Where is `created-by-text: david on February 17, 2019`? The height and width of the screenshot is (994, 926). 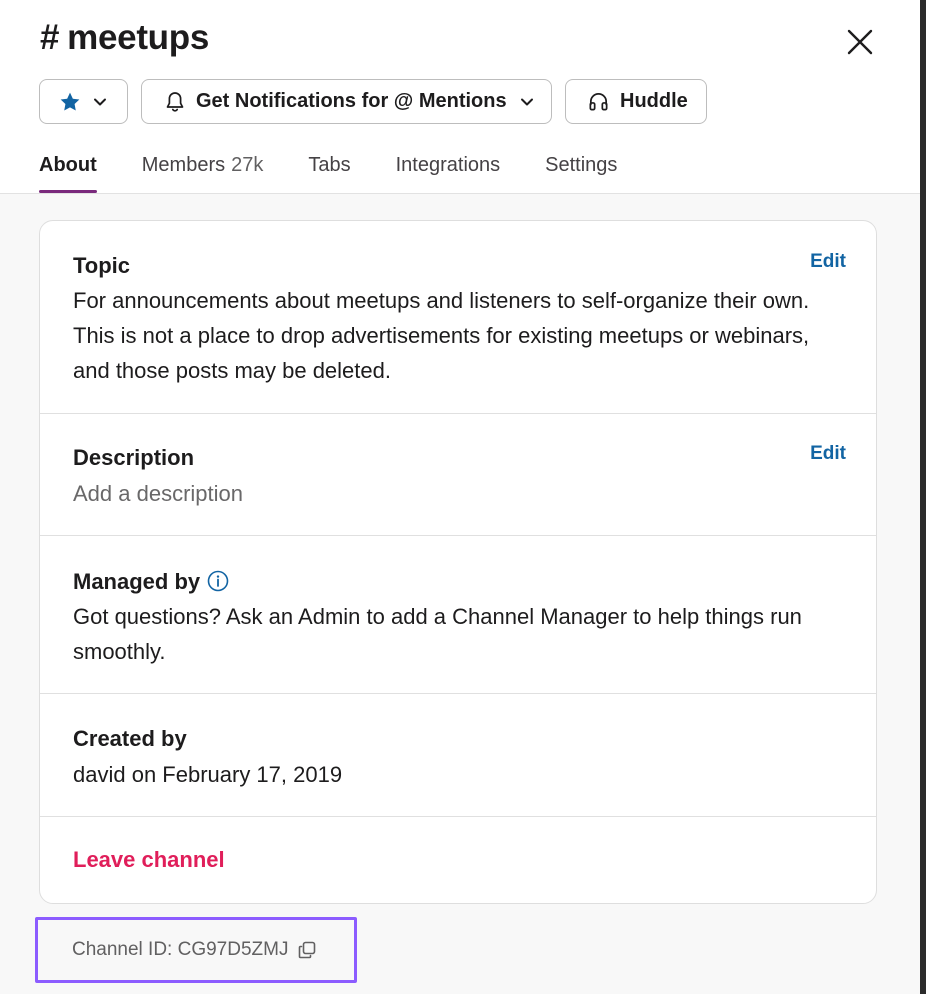 created-by-text: david on February 17, 2019 is located at coordinates (208, 774).